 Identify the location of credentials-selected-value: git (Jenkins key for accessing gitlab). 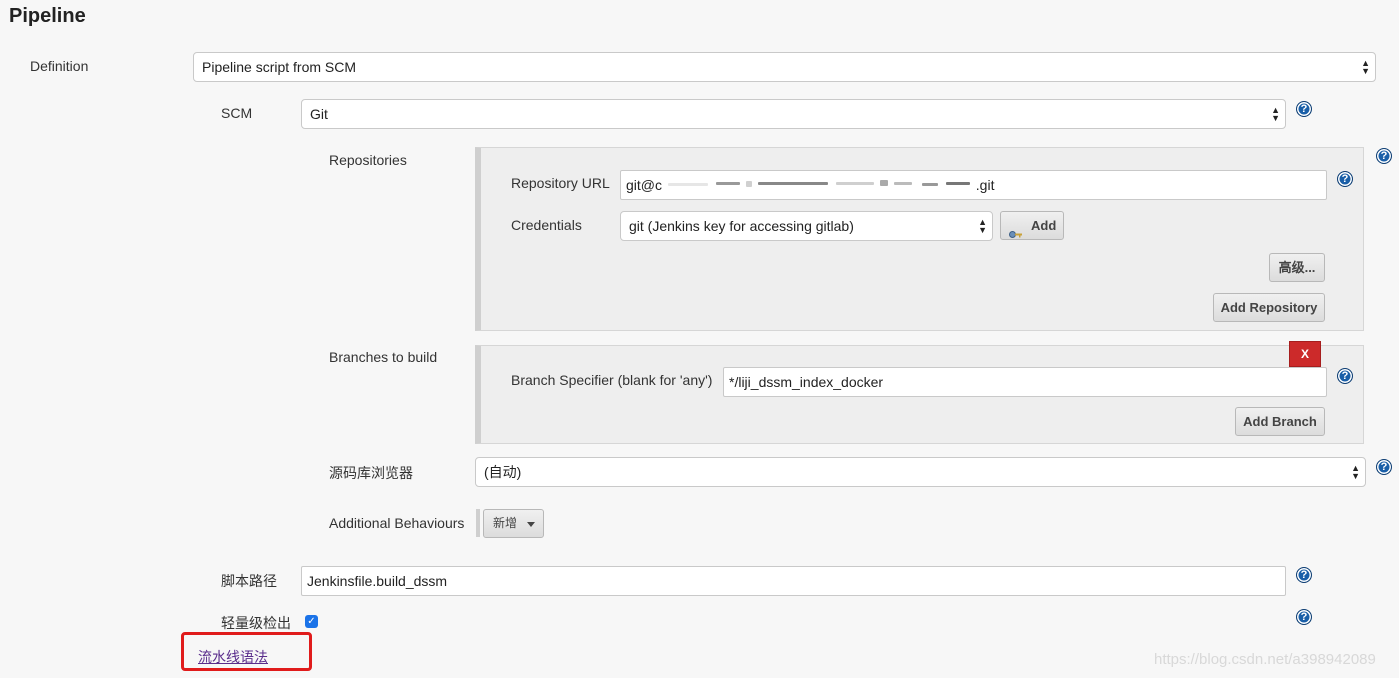
(741, 226).